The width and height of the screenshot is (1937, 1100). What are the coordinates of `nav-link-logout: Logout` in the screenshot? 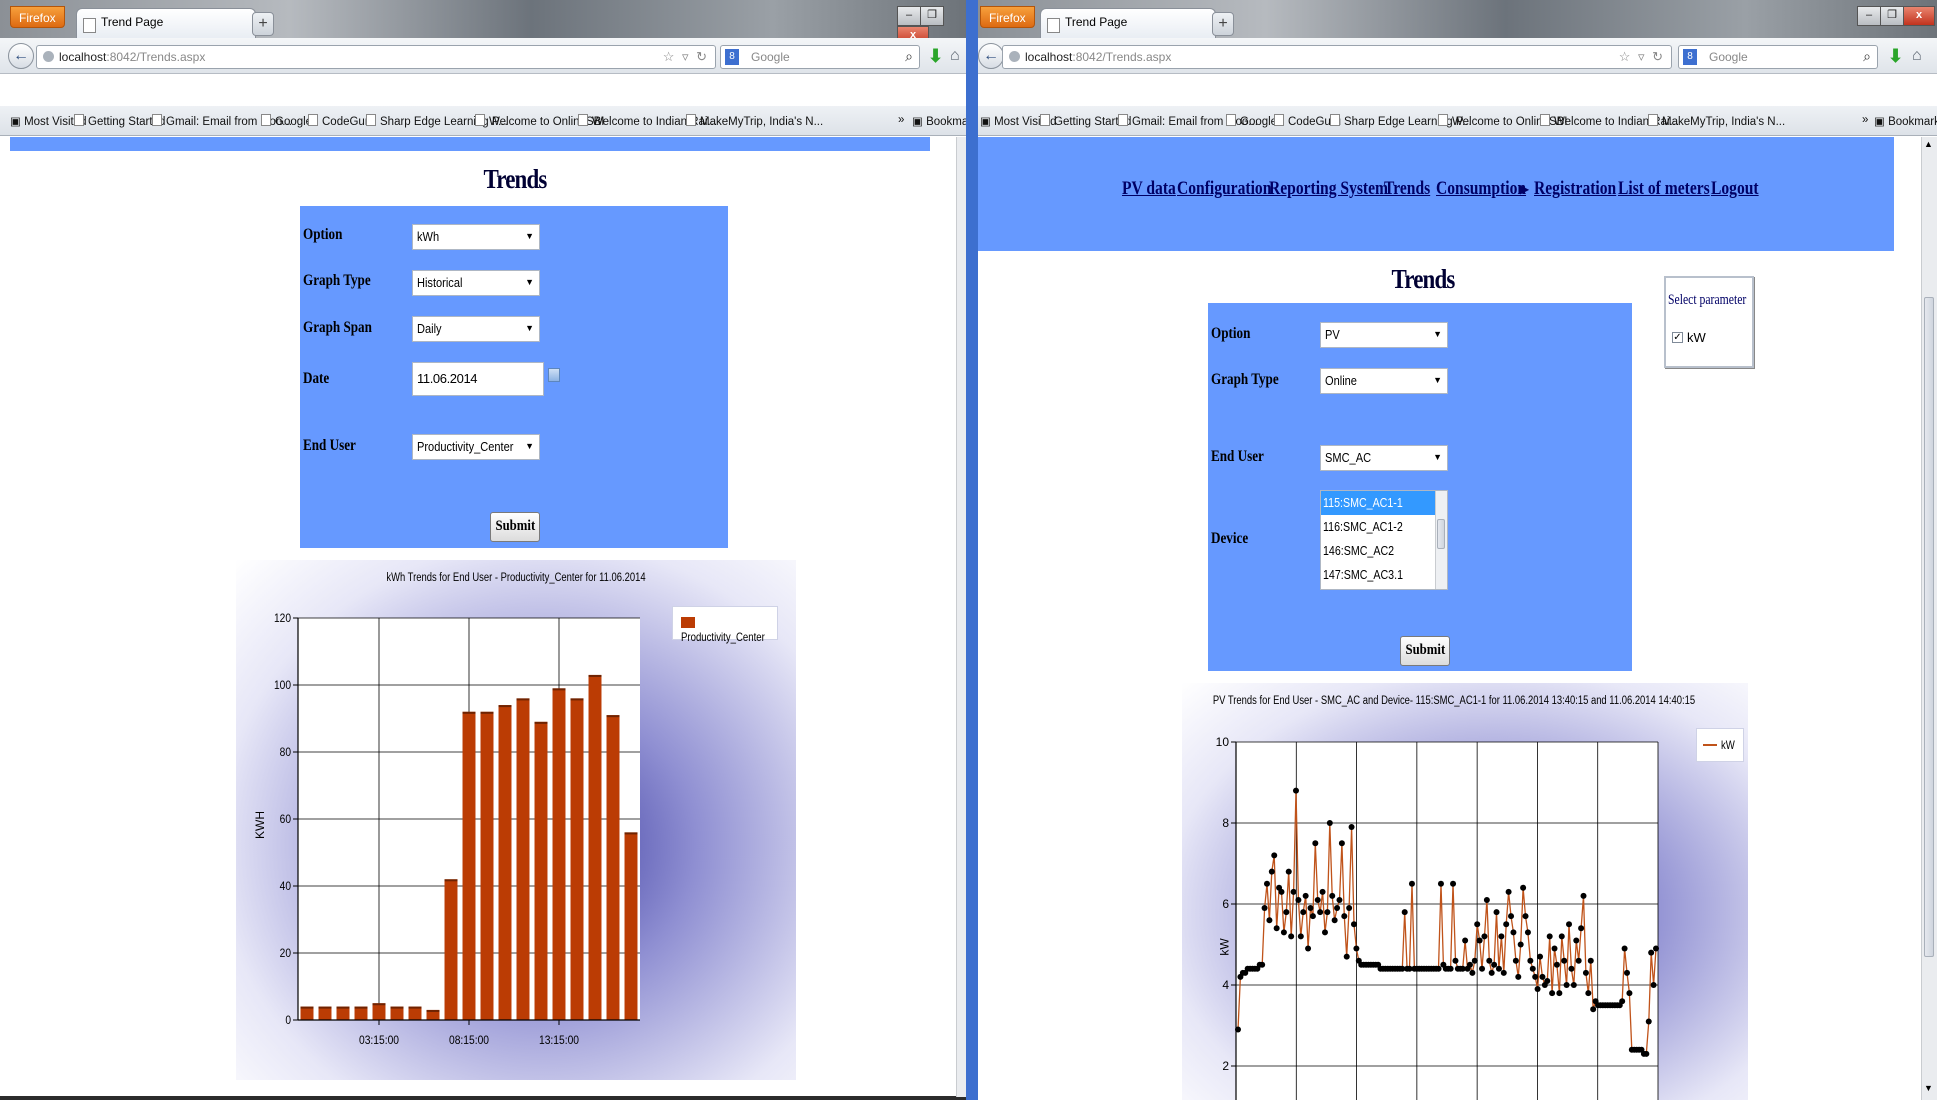 It's located at (1735, 189).